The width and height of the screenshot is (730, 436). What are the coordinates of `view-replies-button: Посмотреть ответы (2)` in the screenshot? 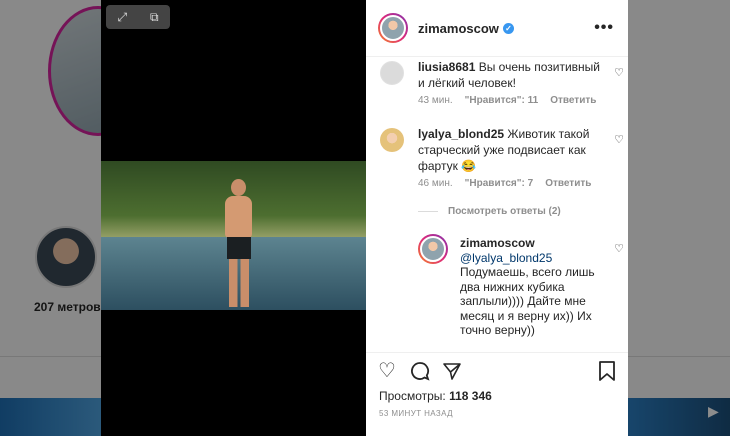 It's located at (489, 211).